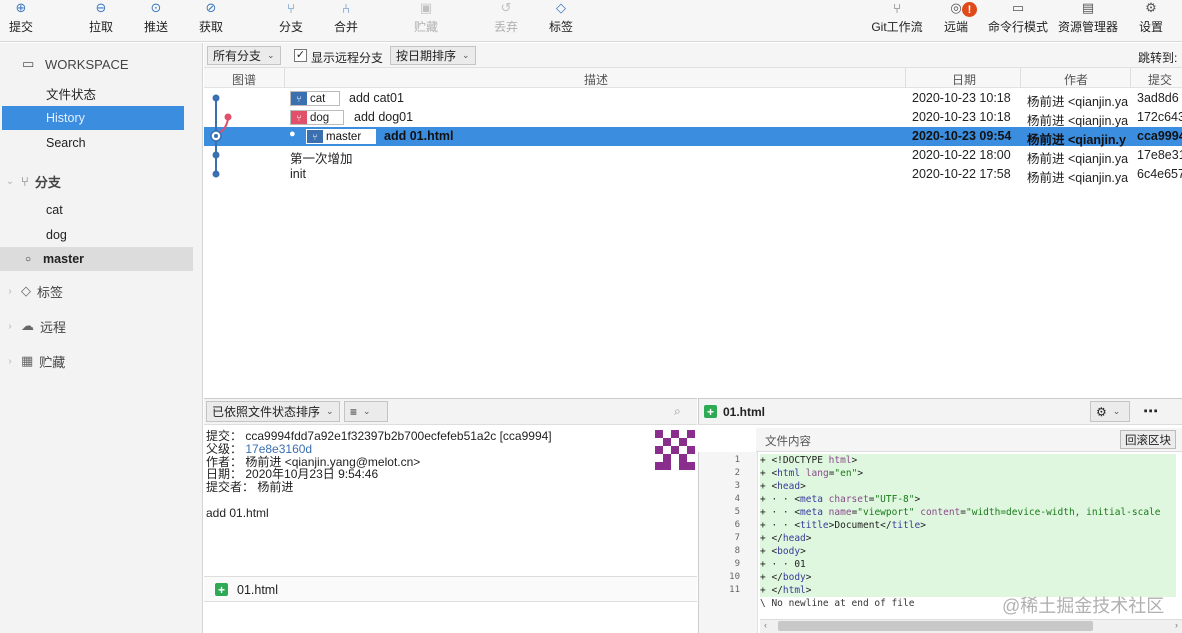  I want to click on branch-button: ⑂ 分支, so click(291, 21).